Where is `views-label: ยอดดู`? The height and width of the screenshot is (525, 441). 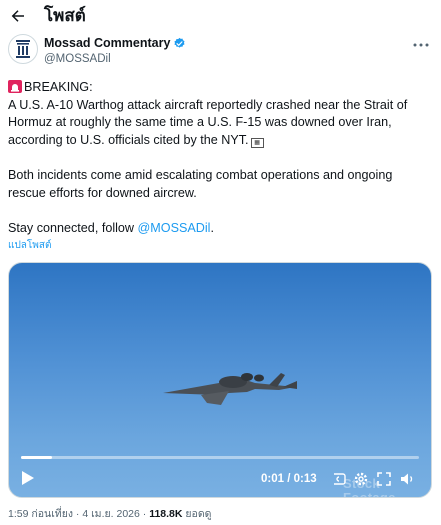 views-label: ยอดดู is located at coordinates (198, 514).